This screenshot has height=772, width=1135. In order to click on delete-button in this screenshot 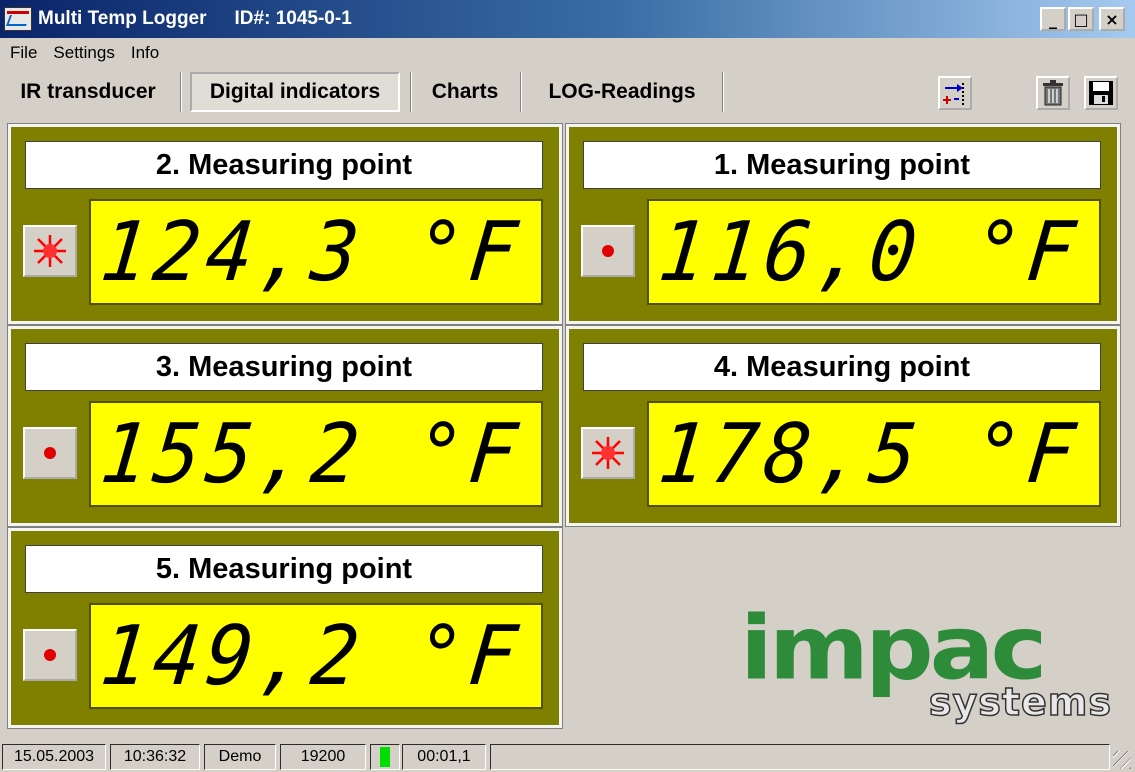, I will do `click(1053, 93)`.